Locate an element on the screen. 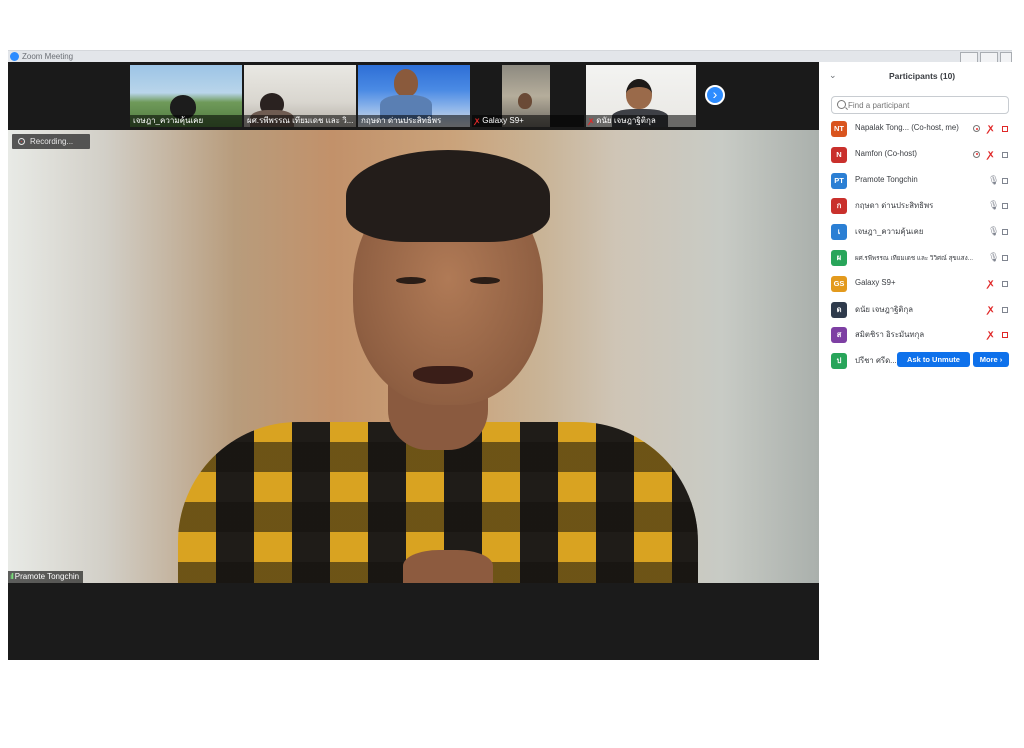 This screenshot has height=748, width=1024. active-speaker-name-tag: ıll Pramote Tongchin is located at coordinates (46, 577).